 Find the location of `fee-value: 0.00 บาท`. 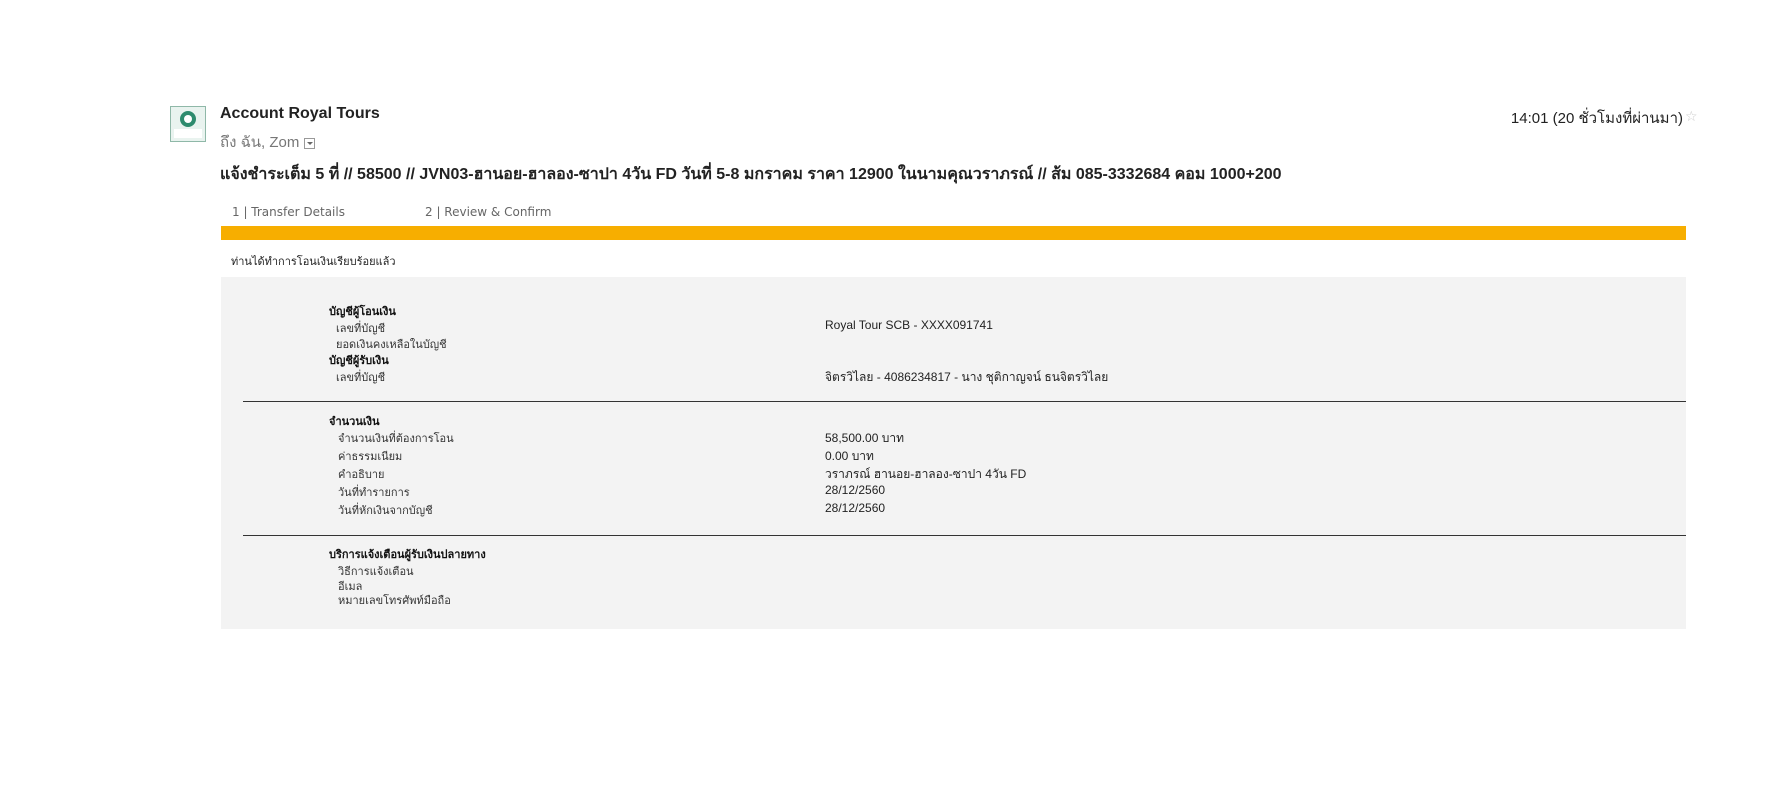

fee-value: 0.00 บาท is located at coordinates (849, 456).